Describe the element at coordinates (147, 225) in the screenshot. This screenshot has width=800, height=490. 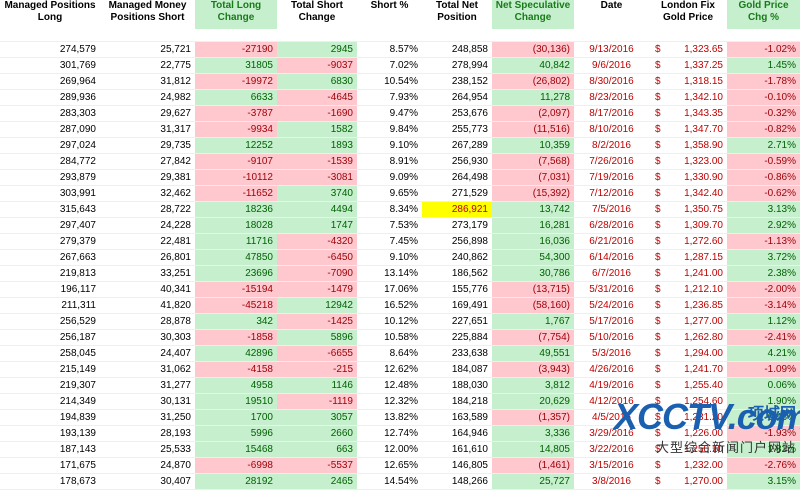
I see `cell-managed-short: 24,228` at that location.